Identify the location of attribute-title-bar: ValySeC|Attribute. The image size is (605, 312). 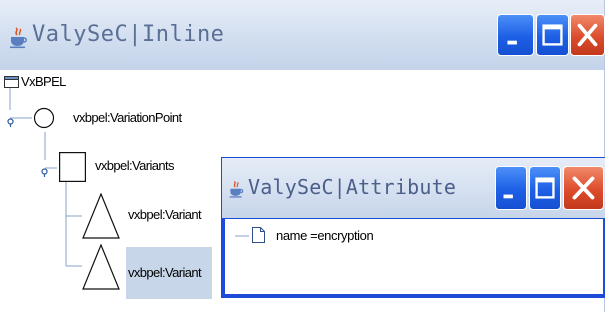
(413, 188).